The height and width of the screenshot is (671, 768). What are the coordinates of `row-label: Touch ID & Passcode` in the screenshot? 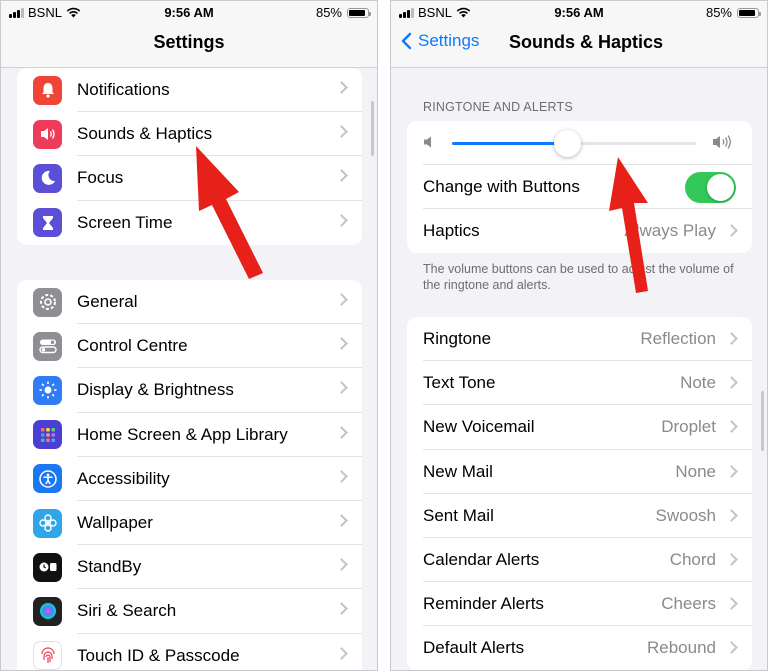 It's located at (158, 655).